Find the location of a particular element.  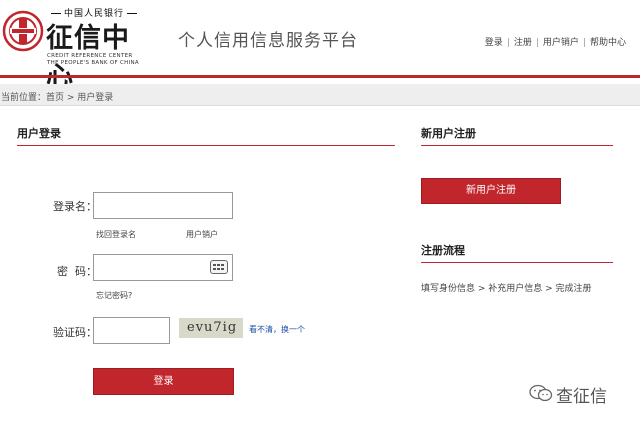

logo-english-line1: CREDIT REFERENCE CENTER is located at coordinates (90, 56).